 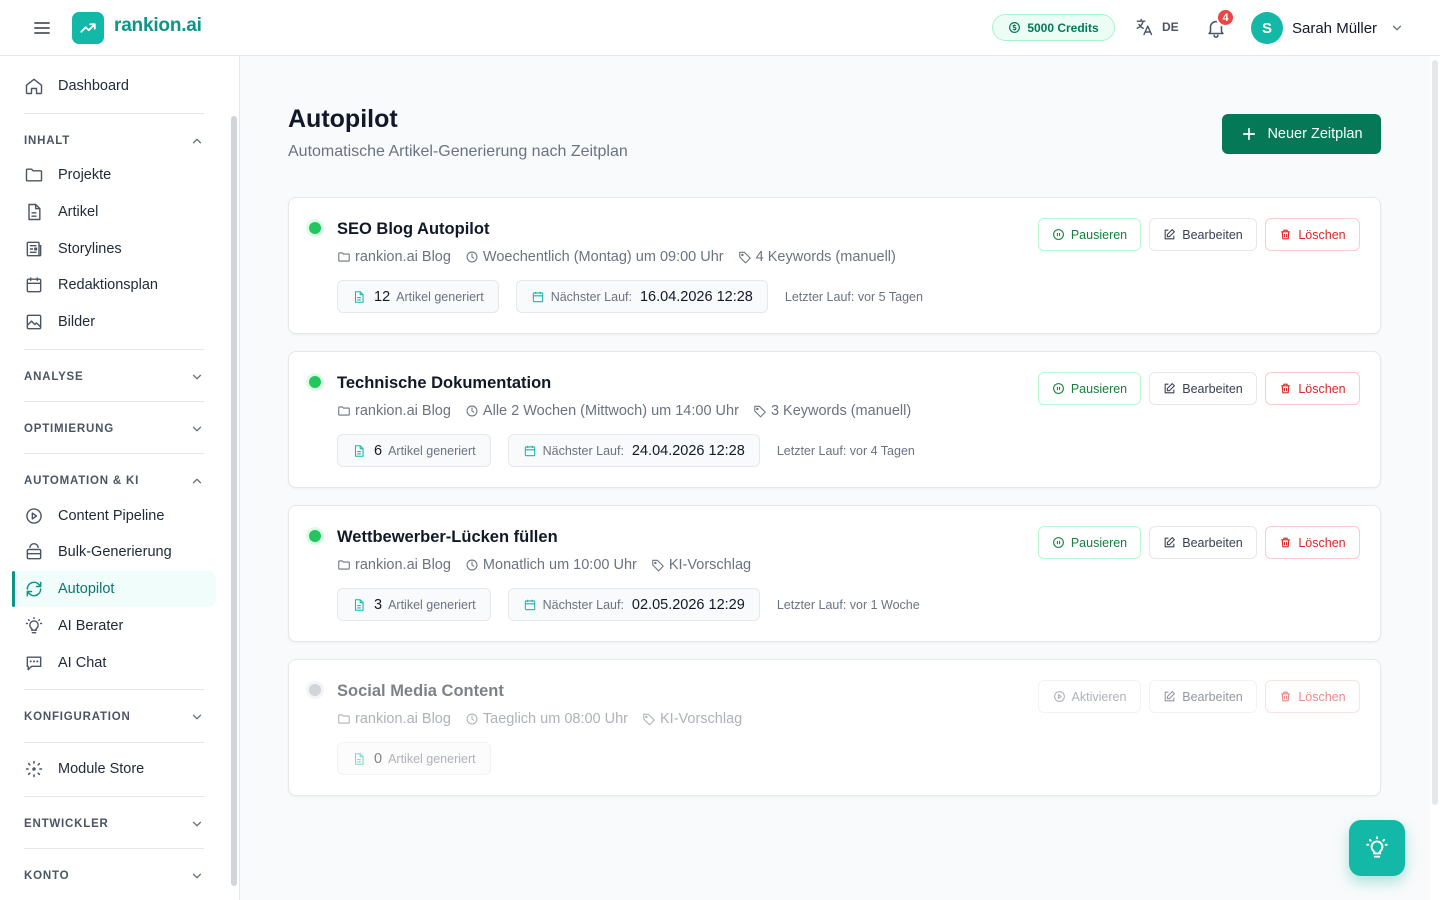 I want to click on translate-icon, so click(x=1144, y=27).